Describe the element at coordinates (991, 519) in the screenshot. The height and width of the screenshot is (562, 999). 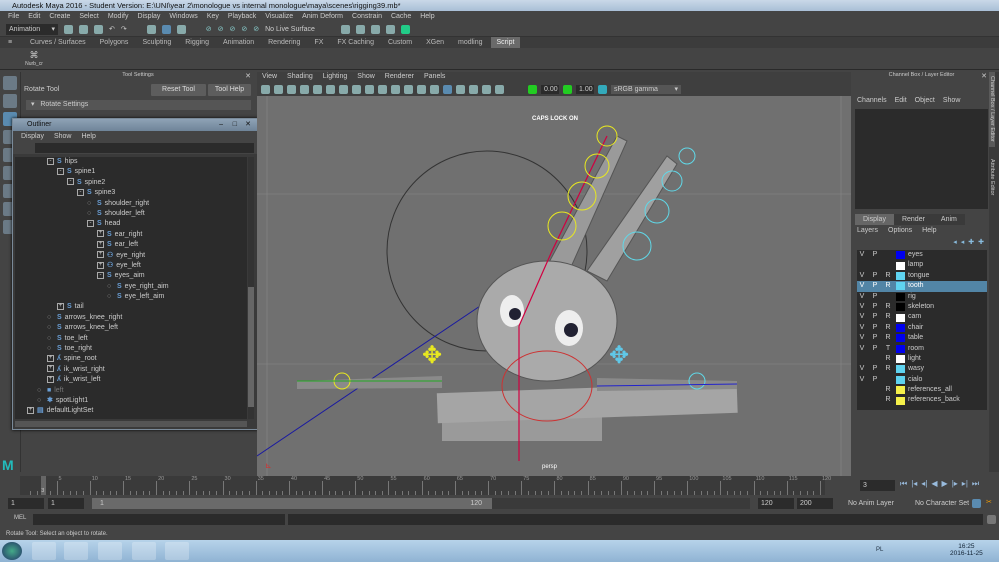
I see `script-editor-icon` at that location.